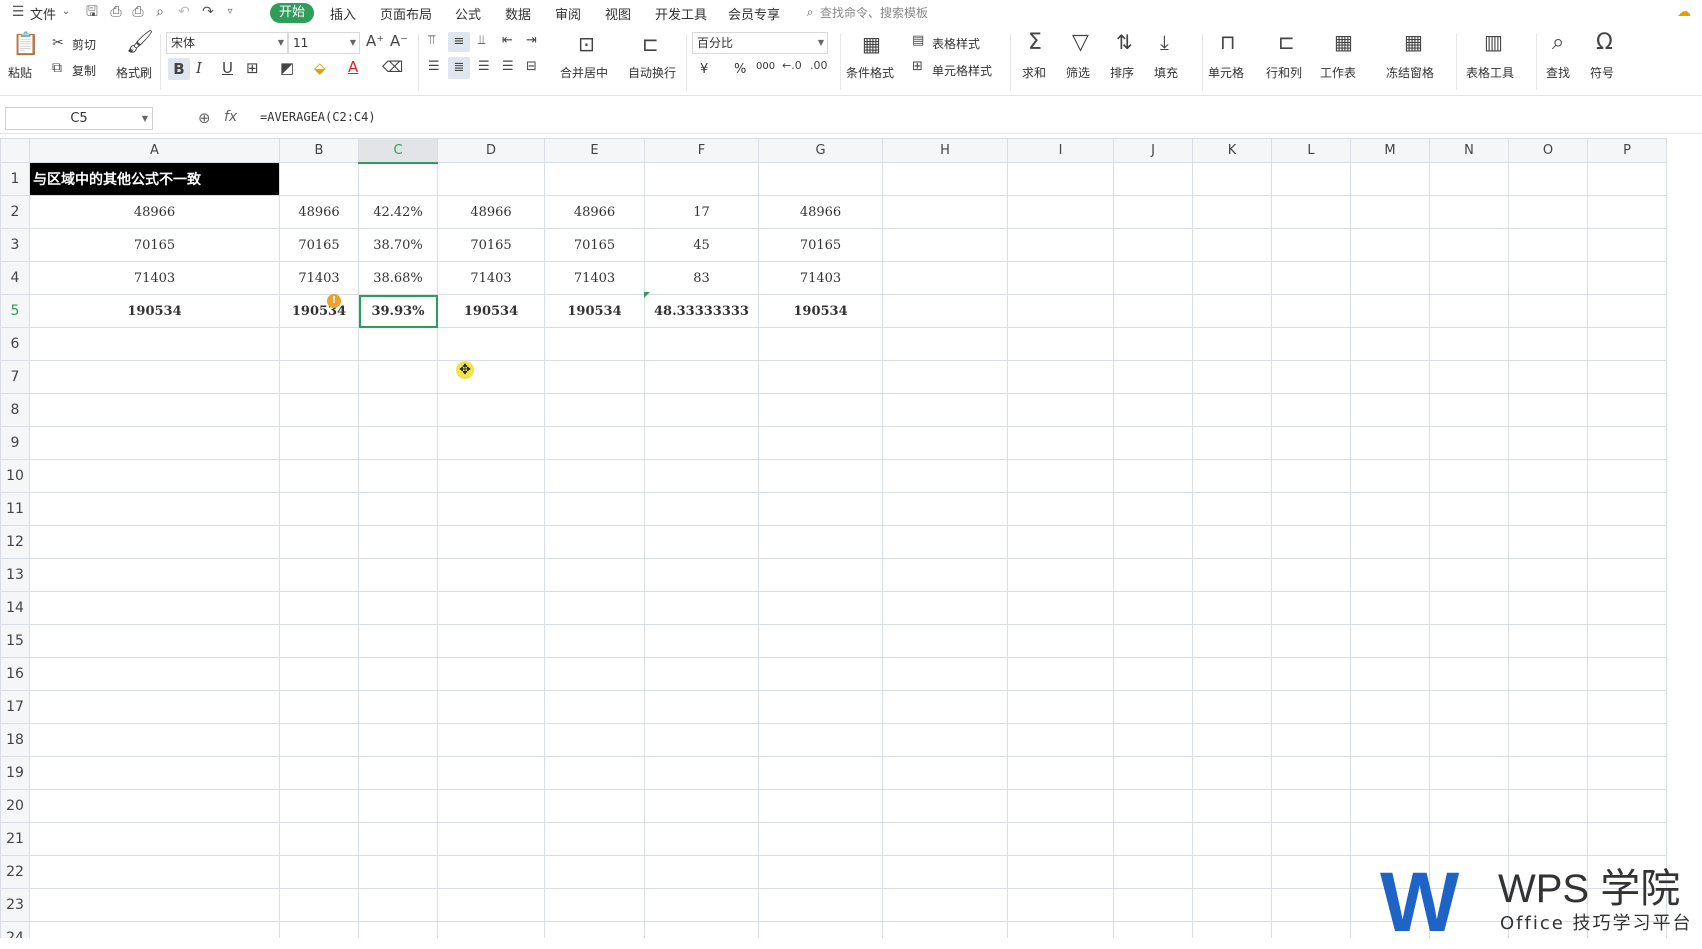  I want to click on cell-b24, so click(319, 929).